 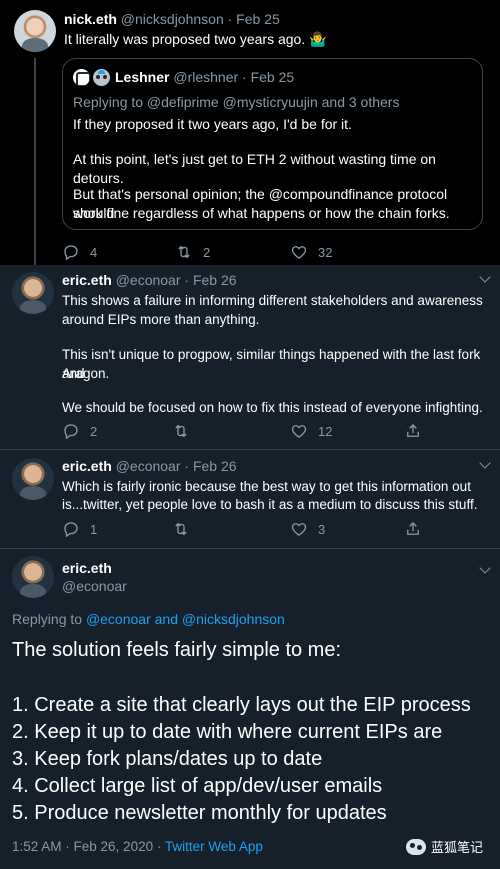 I want to click on wechat-logo-icon, so click(x=416, y=846).